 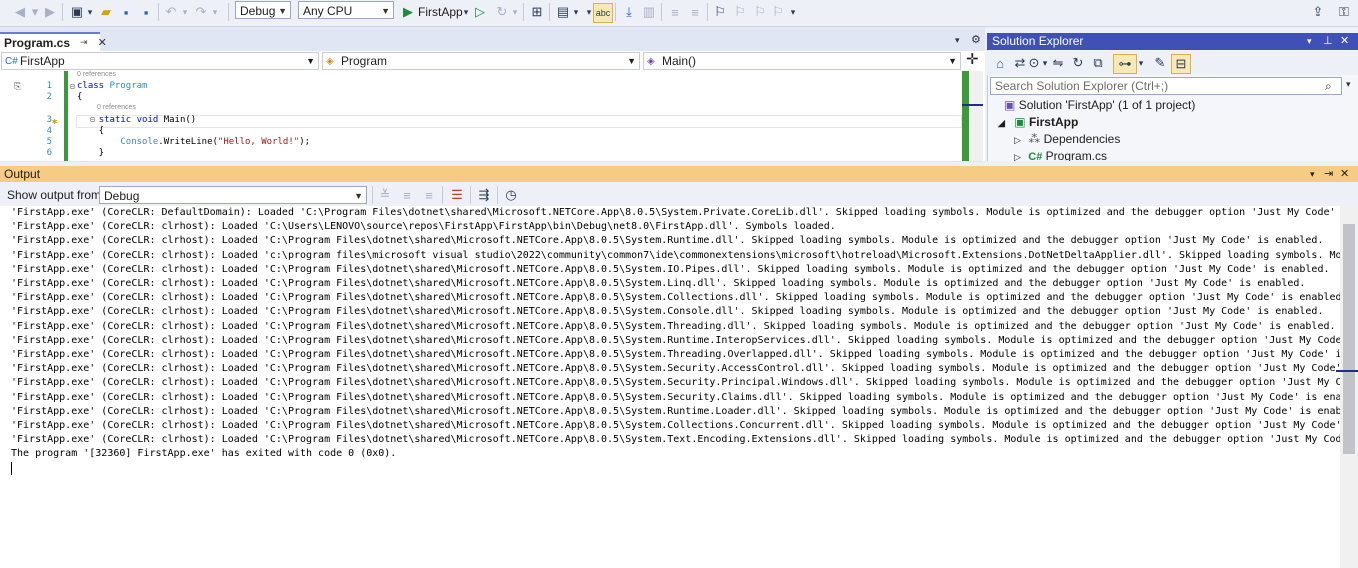 What do you see at coordinates (171, 12) in the screenshot?
I see `undo-icon: ↶` at bounding box center [171, 12].